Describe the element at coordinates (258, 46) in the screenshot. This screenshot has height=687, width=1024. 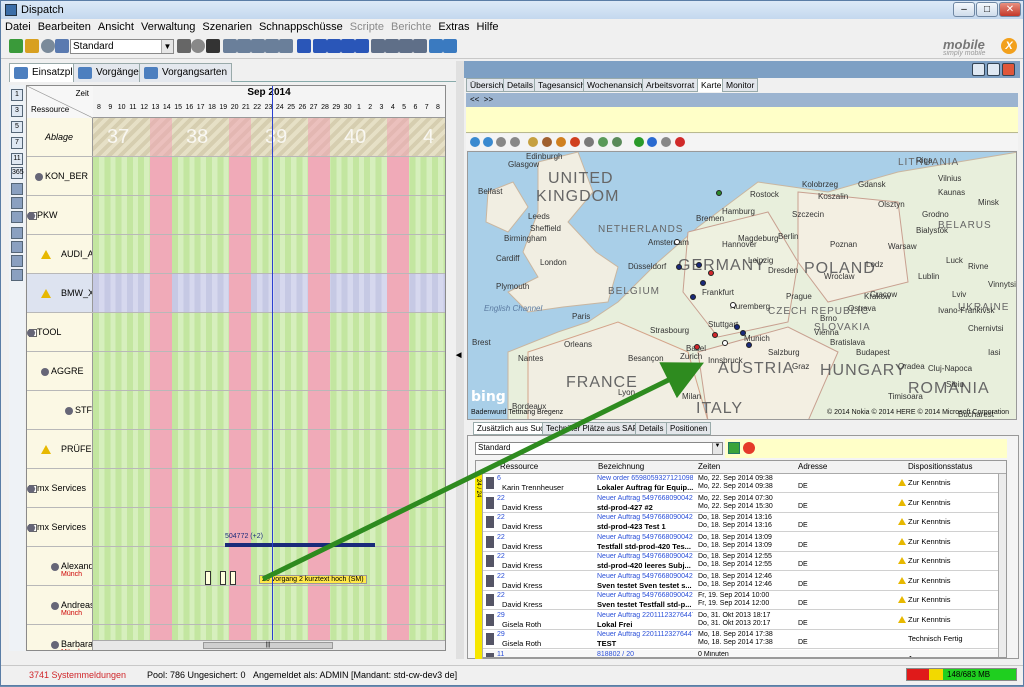
I see `view-3-icon` at that location.